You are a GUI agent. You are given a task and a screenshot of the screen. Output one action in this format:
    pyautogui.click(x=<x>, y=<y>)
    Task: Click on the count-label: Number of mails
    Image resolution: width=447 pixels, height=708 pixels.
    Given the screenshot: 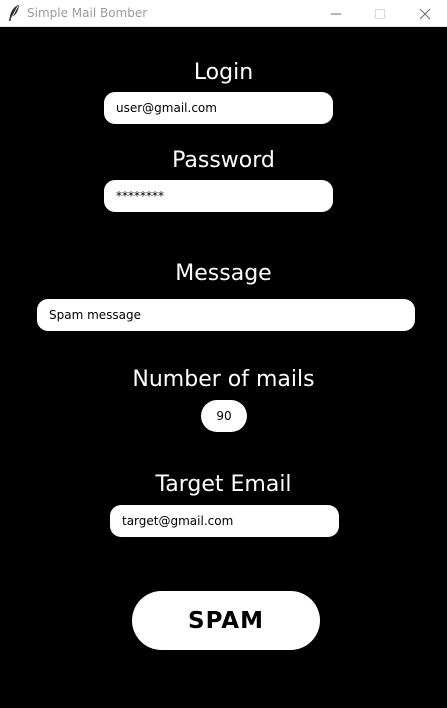 What is the action you would take?
    pyautogui.click(x=223, y=379)
    